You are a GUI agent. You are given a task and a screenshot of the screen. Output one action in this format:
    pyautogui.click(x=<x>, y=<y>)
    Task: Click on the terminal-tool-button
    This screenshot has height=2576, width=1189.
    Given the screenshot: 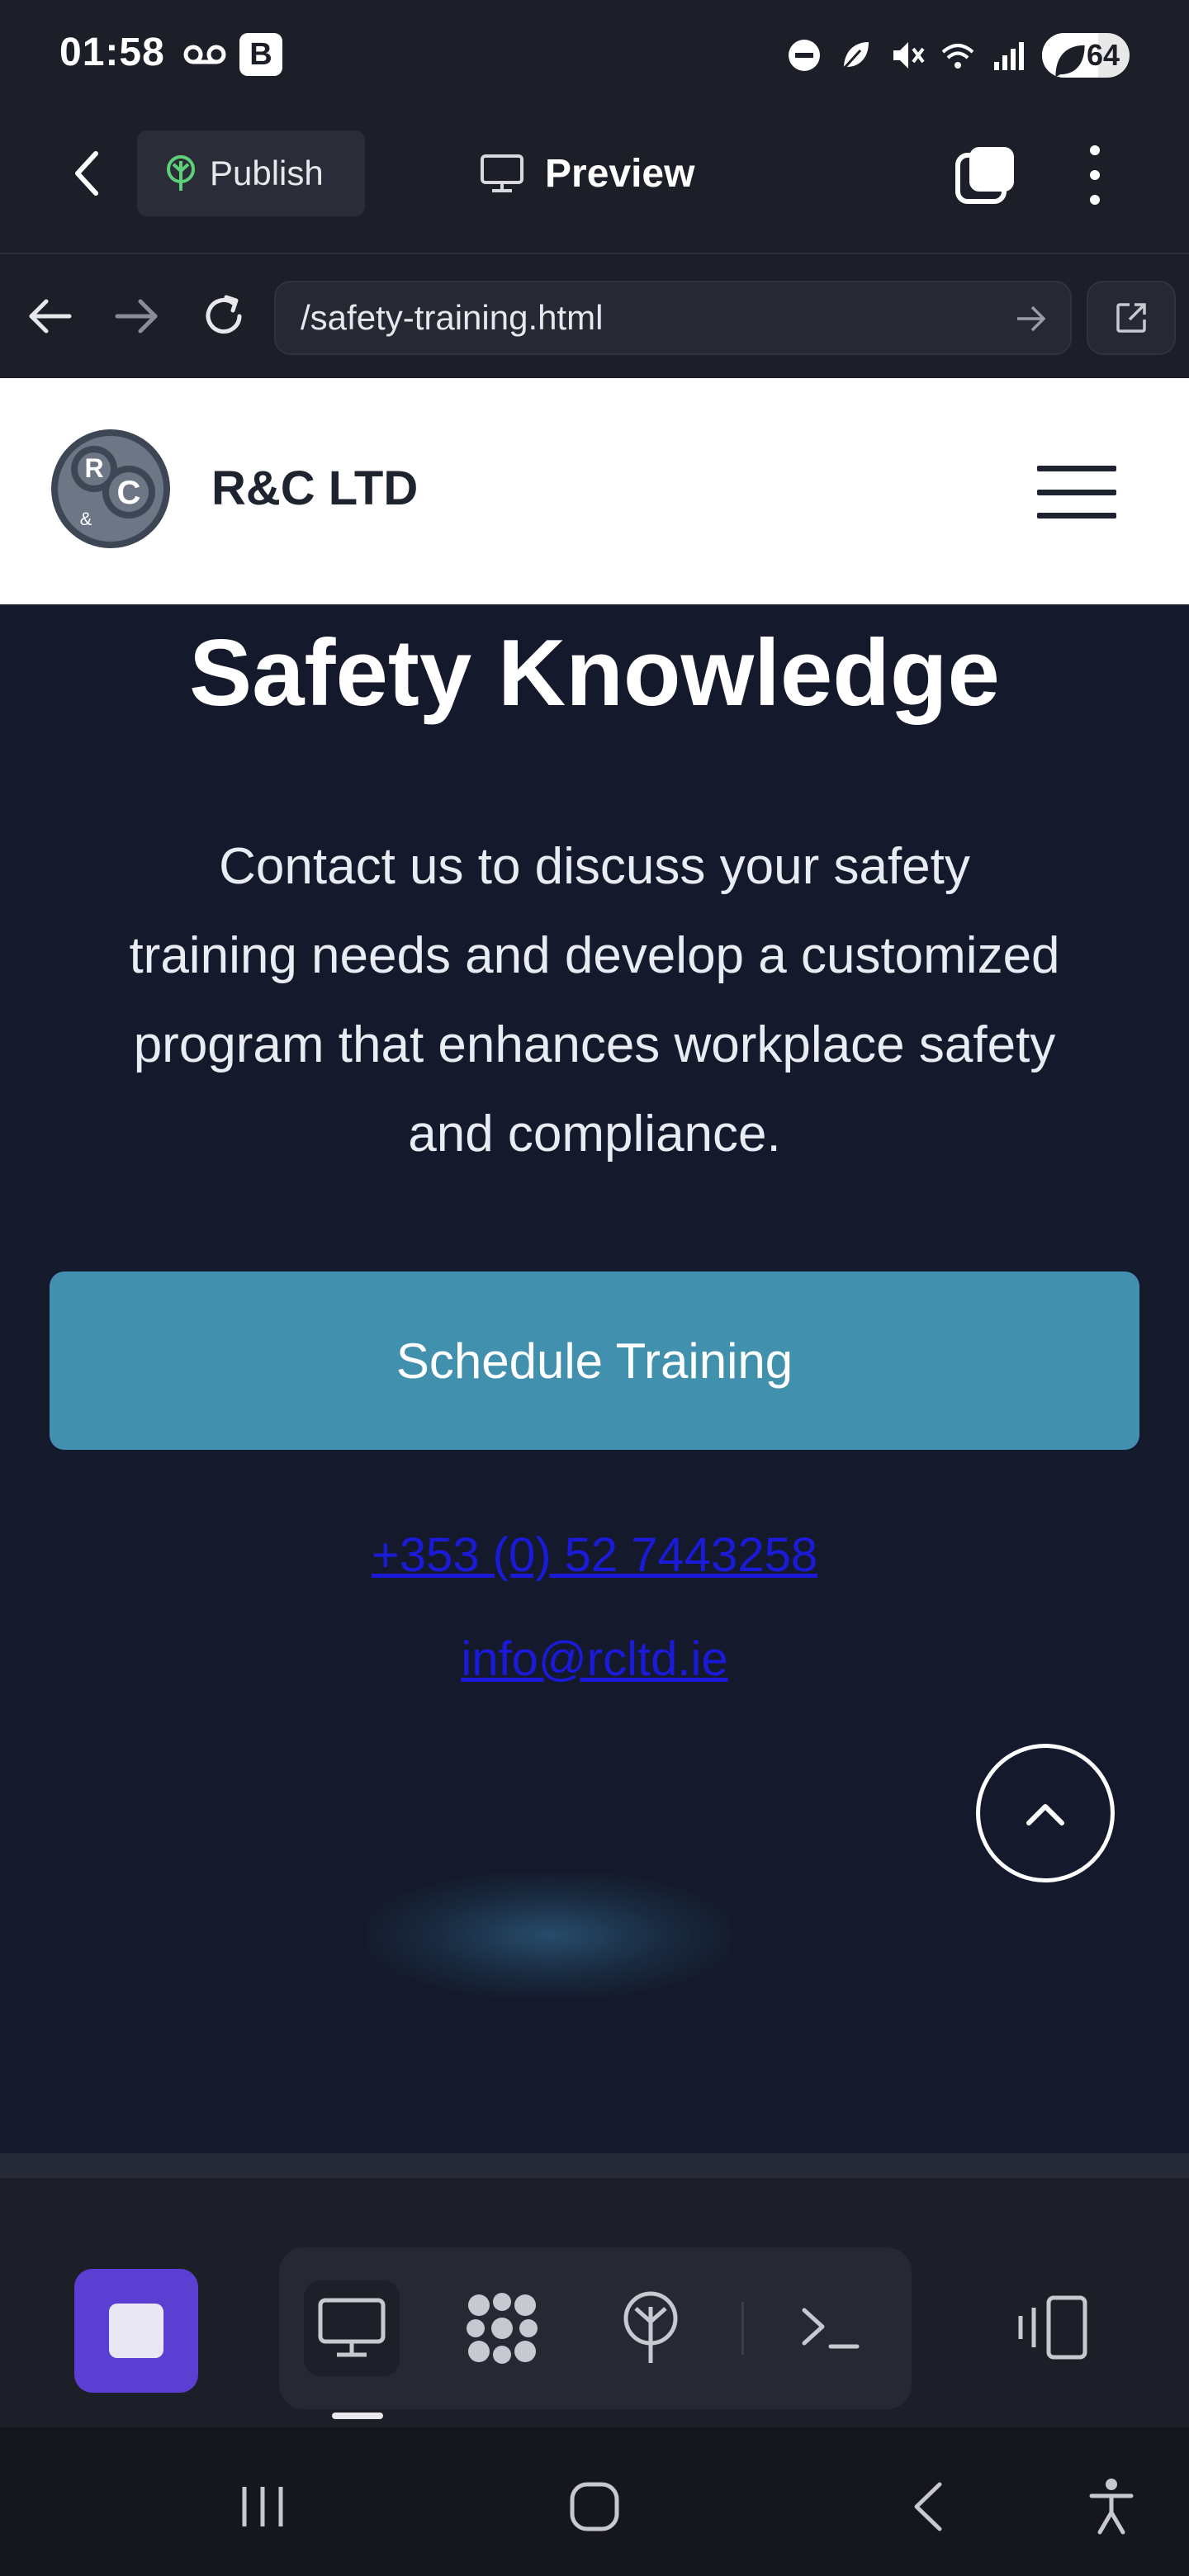 What is the action you would take?
    pyautogui.click(x=831, y=2328)
    